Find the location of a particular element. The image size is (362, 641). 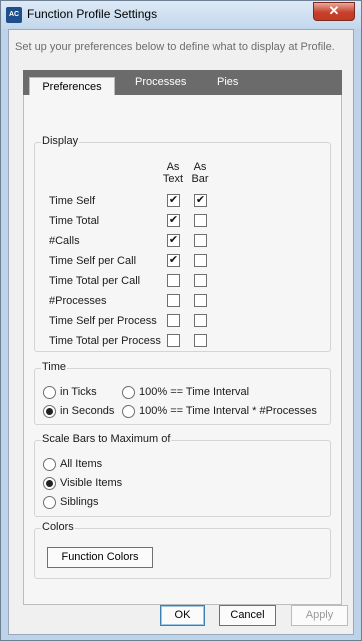

time-interval-processes-label: 100% == Time Interval * #Processes is located at coordinates (228, 411).